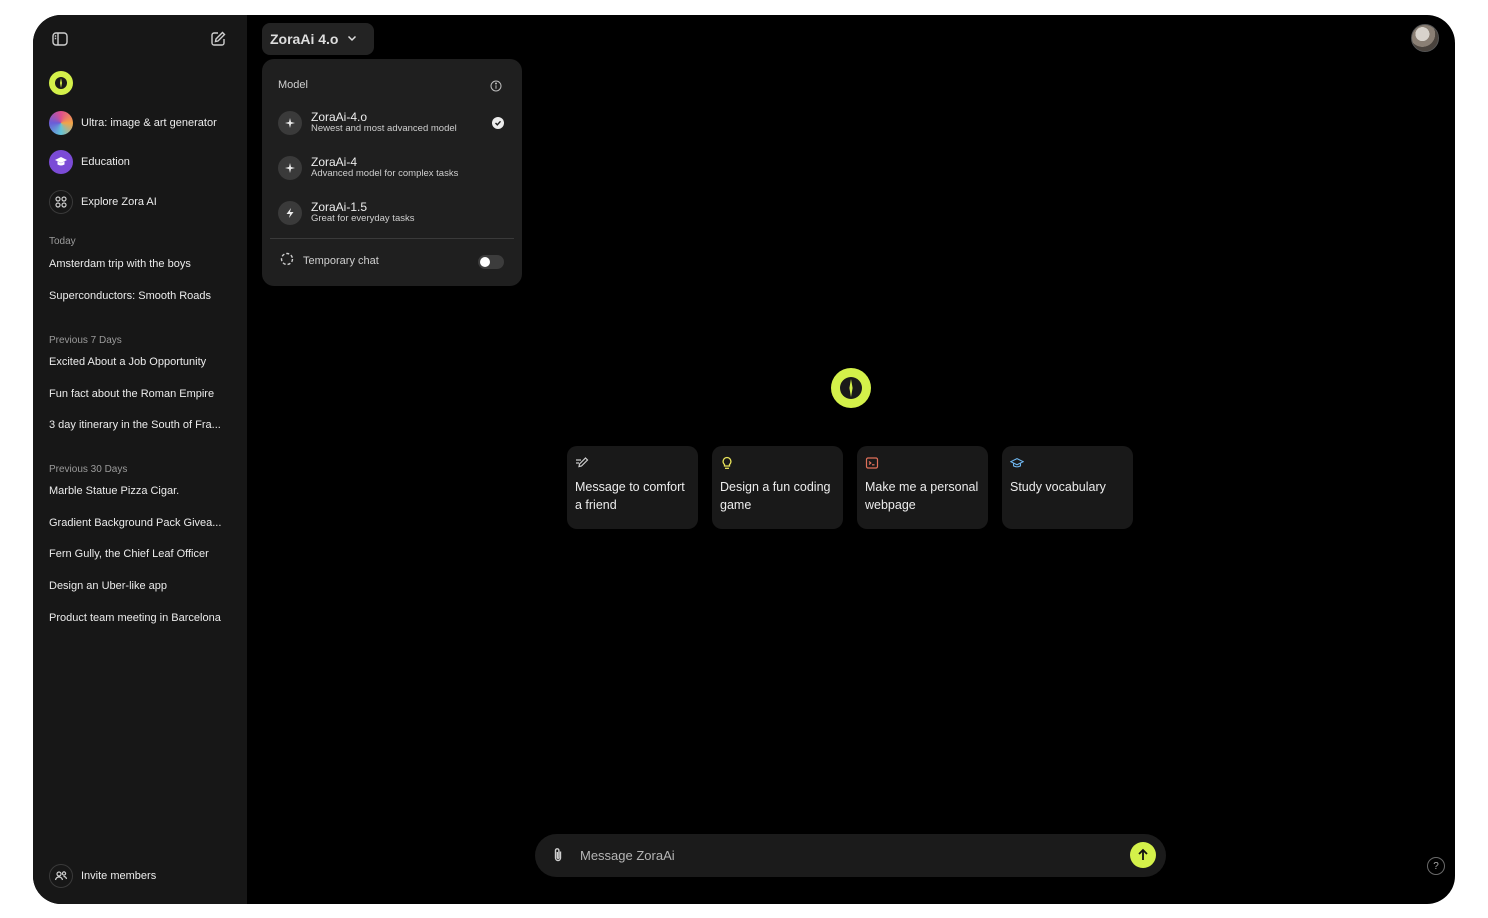 This screenshot has width=1488, height=918. I want to click on temporary-chat-row: Temporary chat, so click(329, 260).